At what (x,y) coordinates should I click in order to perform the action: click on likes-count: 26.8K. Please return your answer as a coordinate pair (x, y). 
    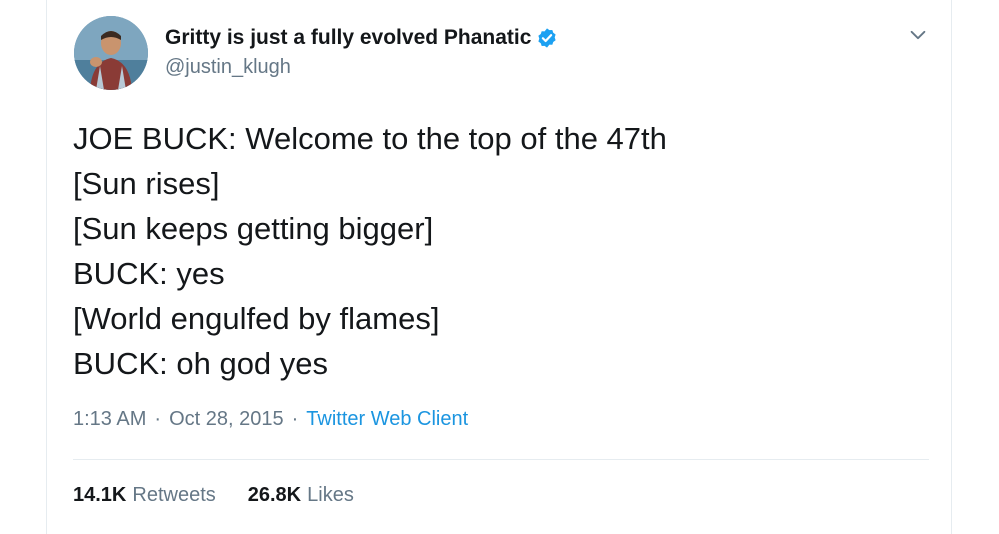
    Looking at the image, I should click on (274, 495).